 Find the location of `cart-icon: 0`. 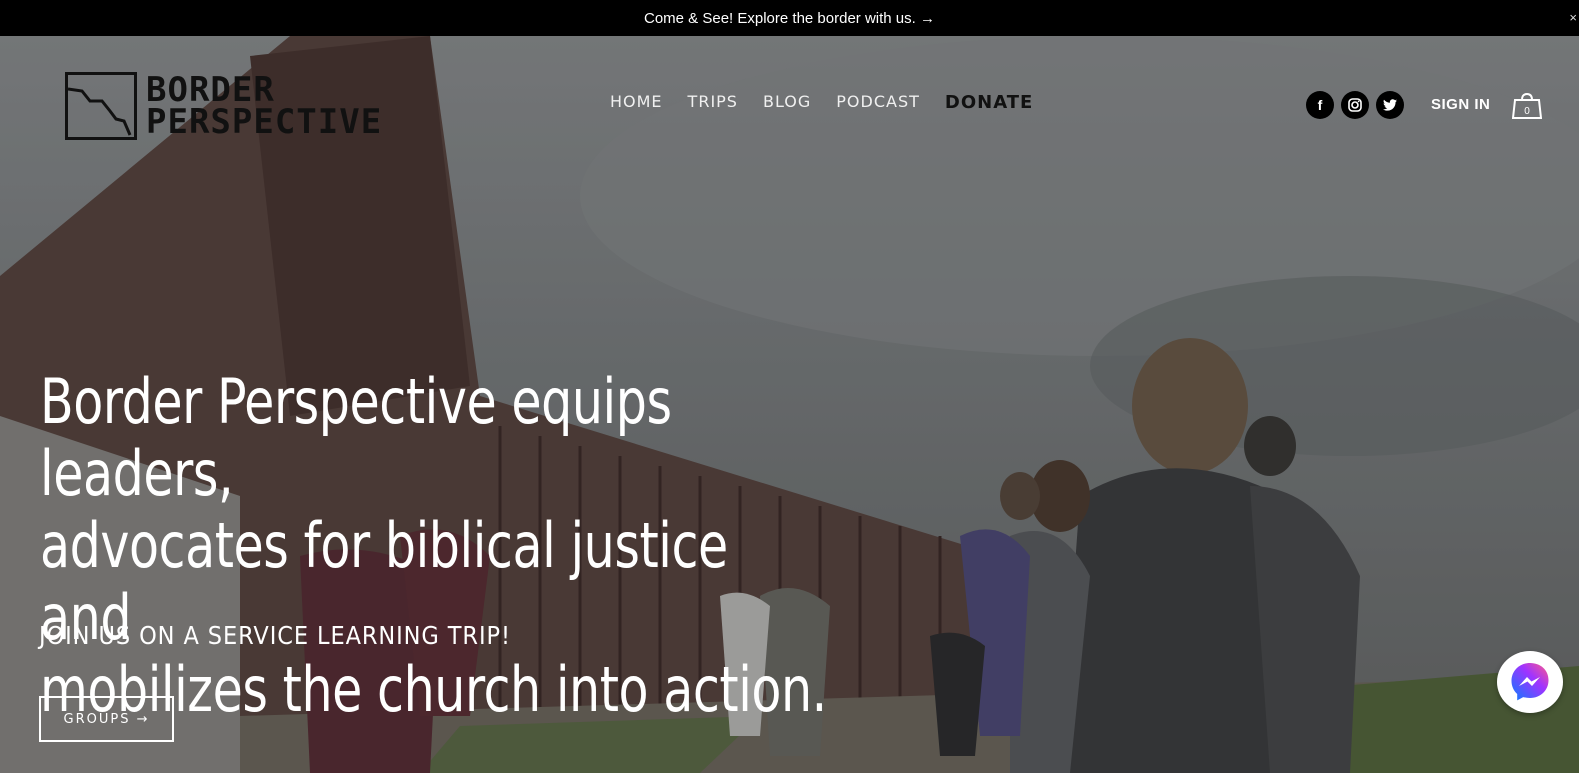

cart-icon: 0 is located at coordinates (1527, 106).